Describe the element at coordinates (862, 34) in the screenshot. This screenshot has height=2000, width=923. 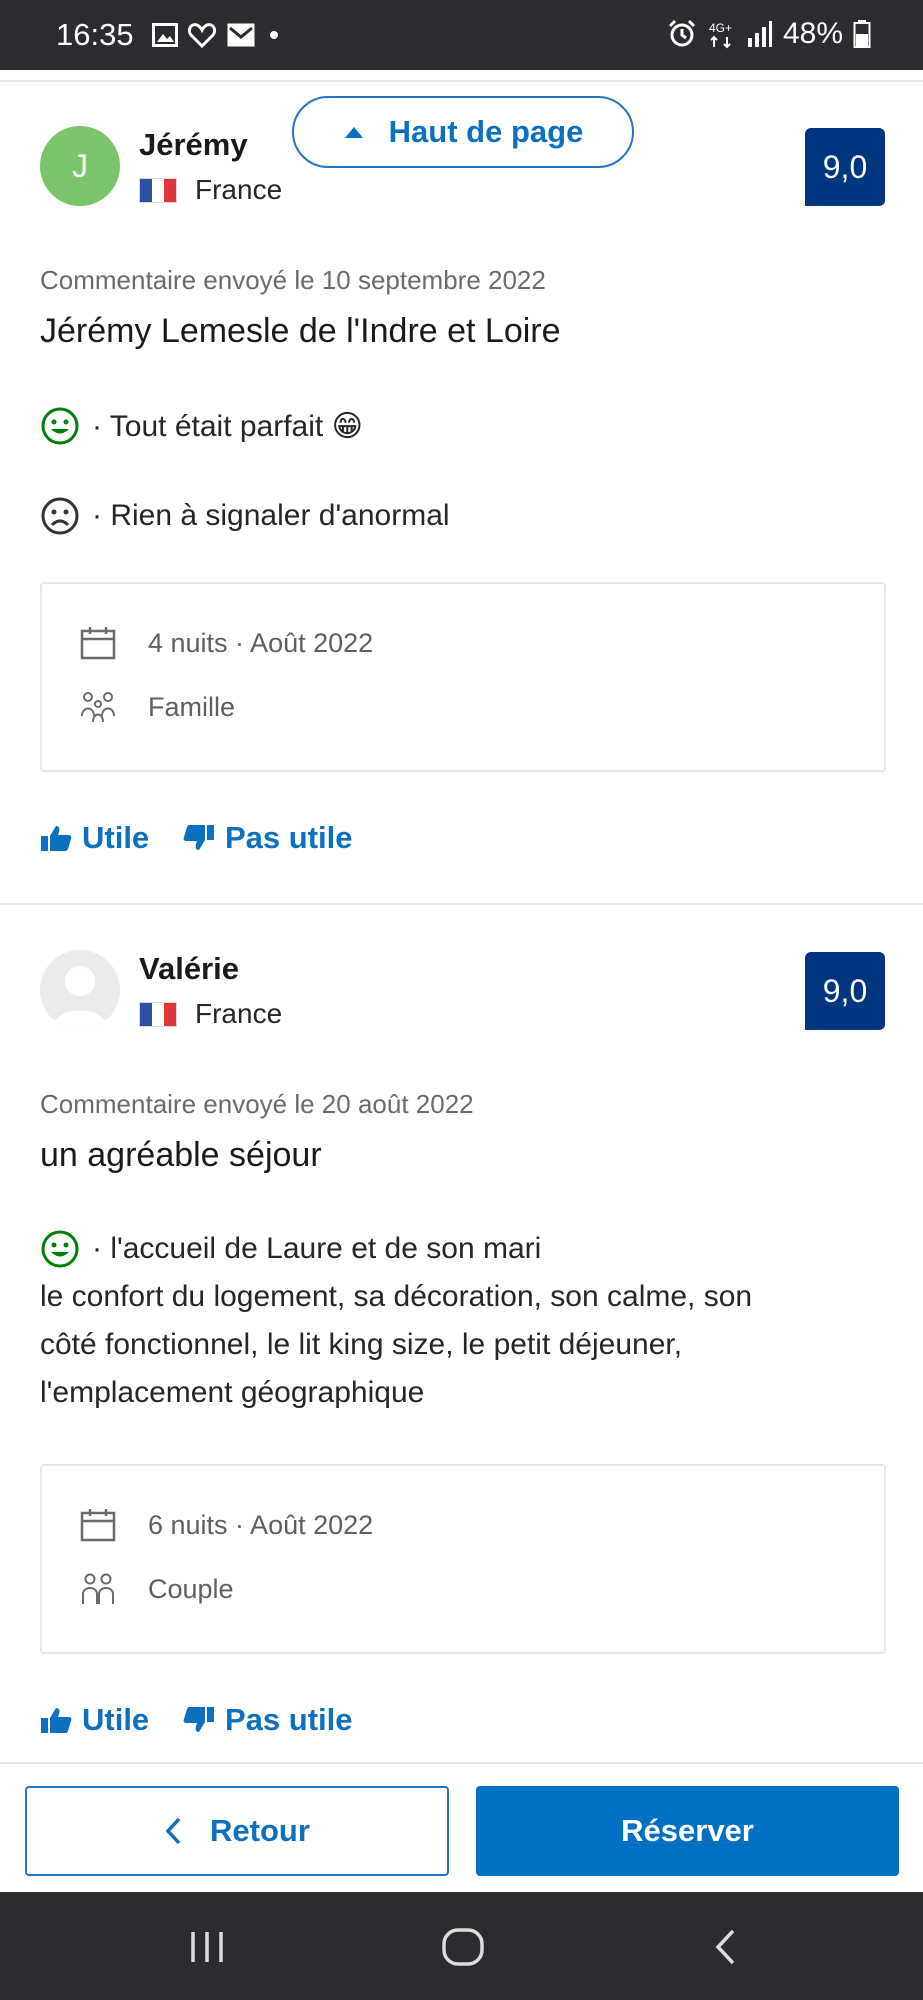
I see `battery-icon` at that location.